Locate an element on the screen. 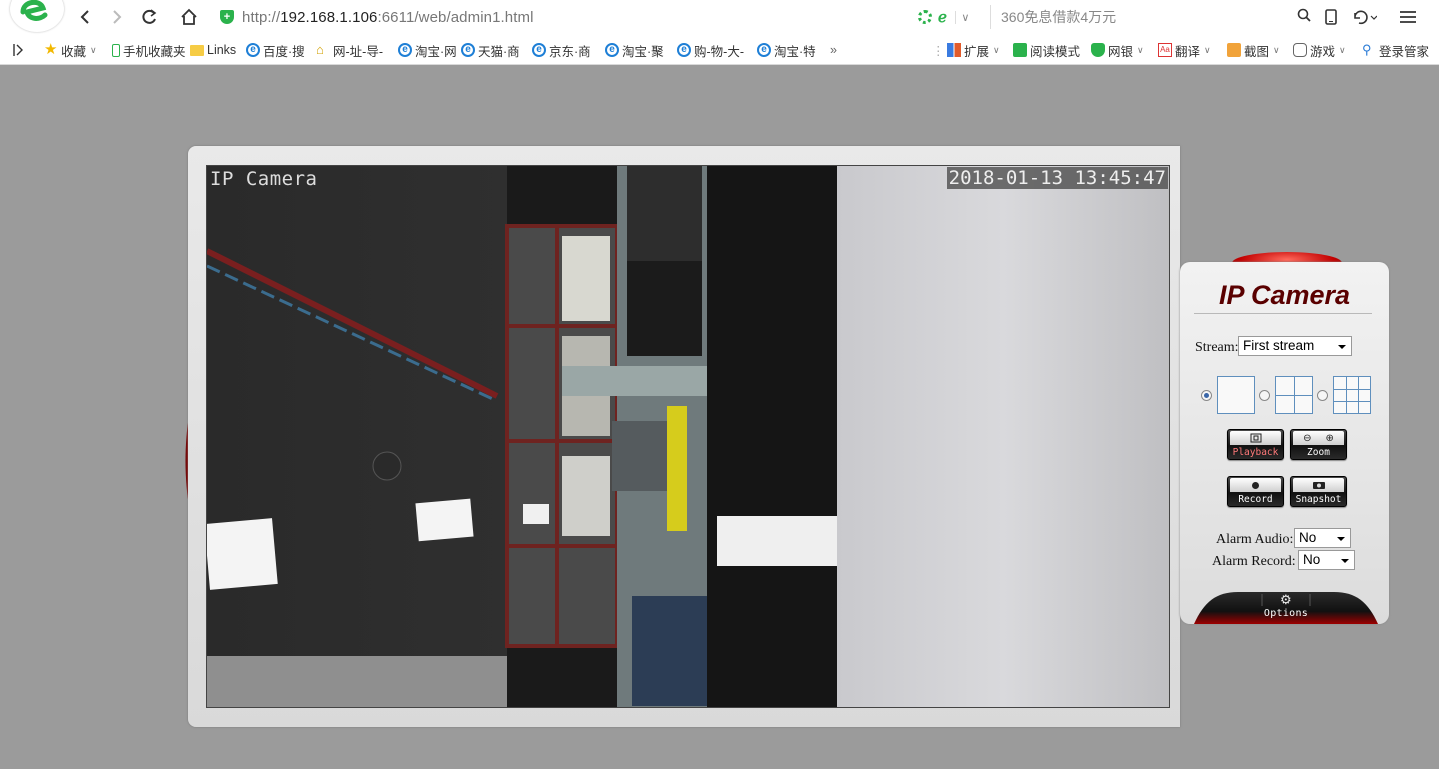 This screenshot has height=769, width=1439. extension-screenshot: 截图 ∨ is located at coordinates (1253, 50).